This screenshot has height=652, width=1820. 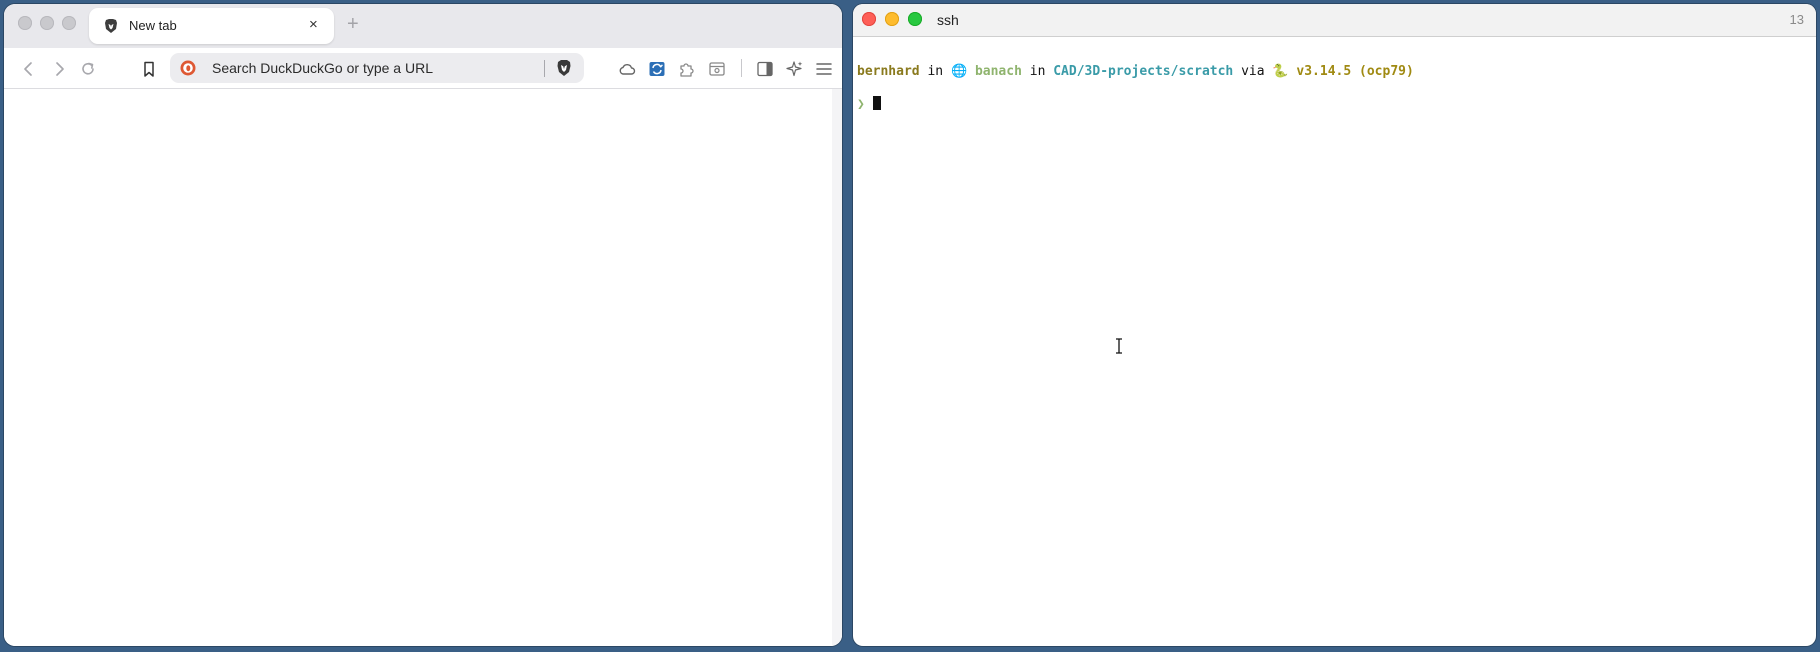 What do you see at coordinates (657, 69) in the screenshot?
I see `translate-icon` at bounding box center [657, 69].